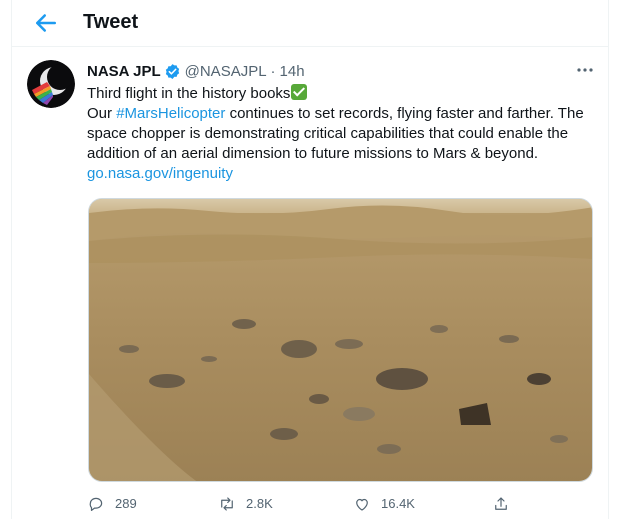 The width and height of the screenshot is (620, 519). Describe the element at coordinates (227, 504) in the screenshot. I see `retweet-icon` at that location.